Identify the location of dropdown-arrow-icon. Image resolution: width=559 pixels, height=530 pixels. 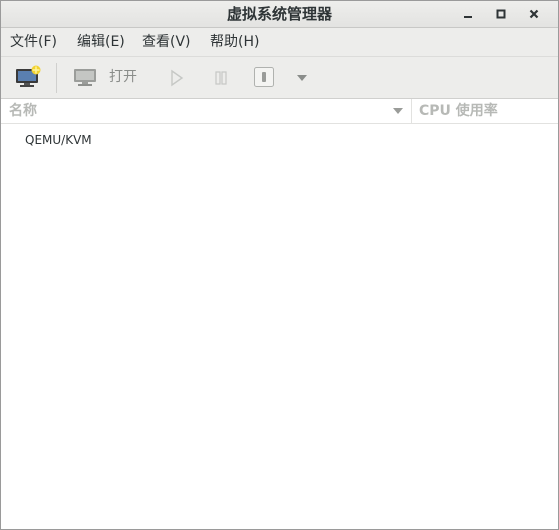
(302, 78).